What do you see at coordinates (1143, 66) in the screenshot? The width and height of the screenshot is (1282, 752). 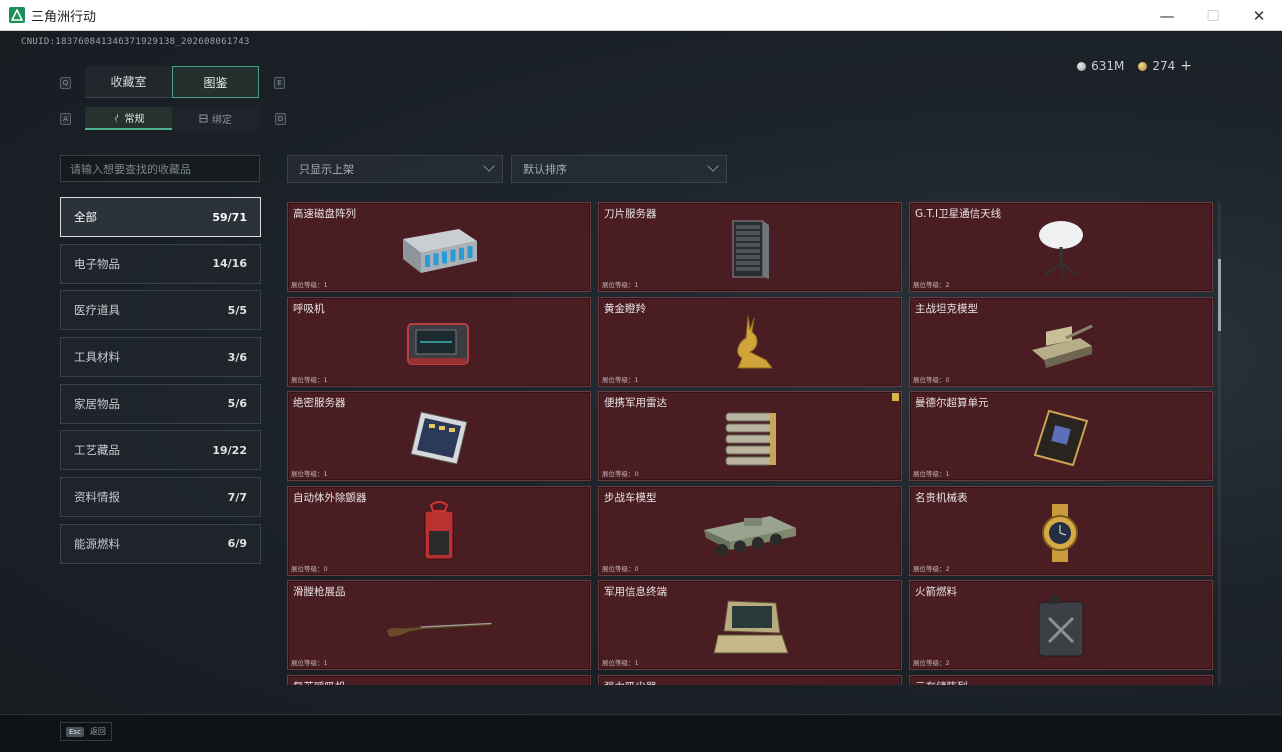 I see `gold-coin-icon` at bounding box center [1143, 66].